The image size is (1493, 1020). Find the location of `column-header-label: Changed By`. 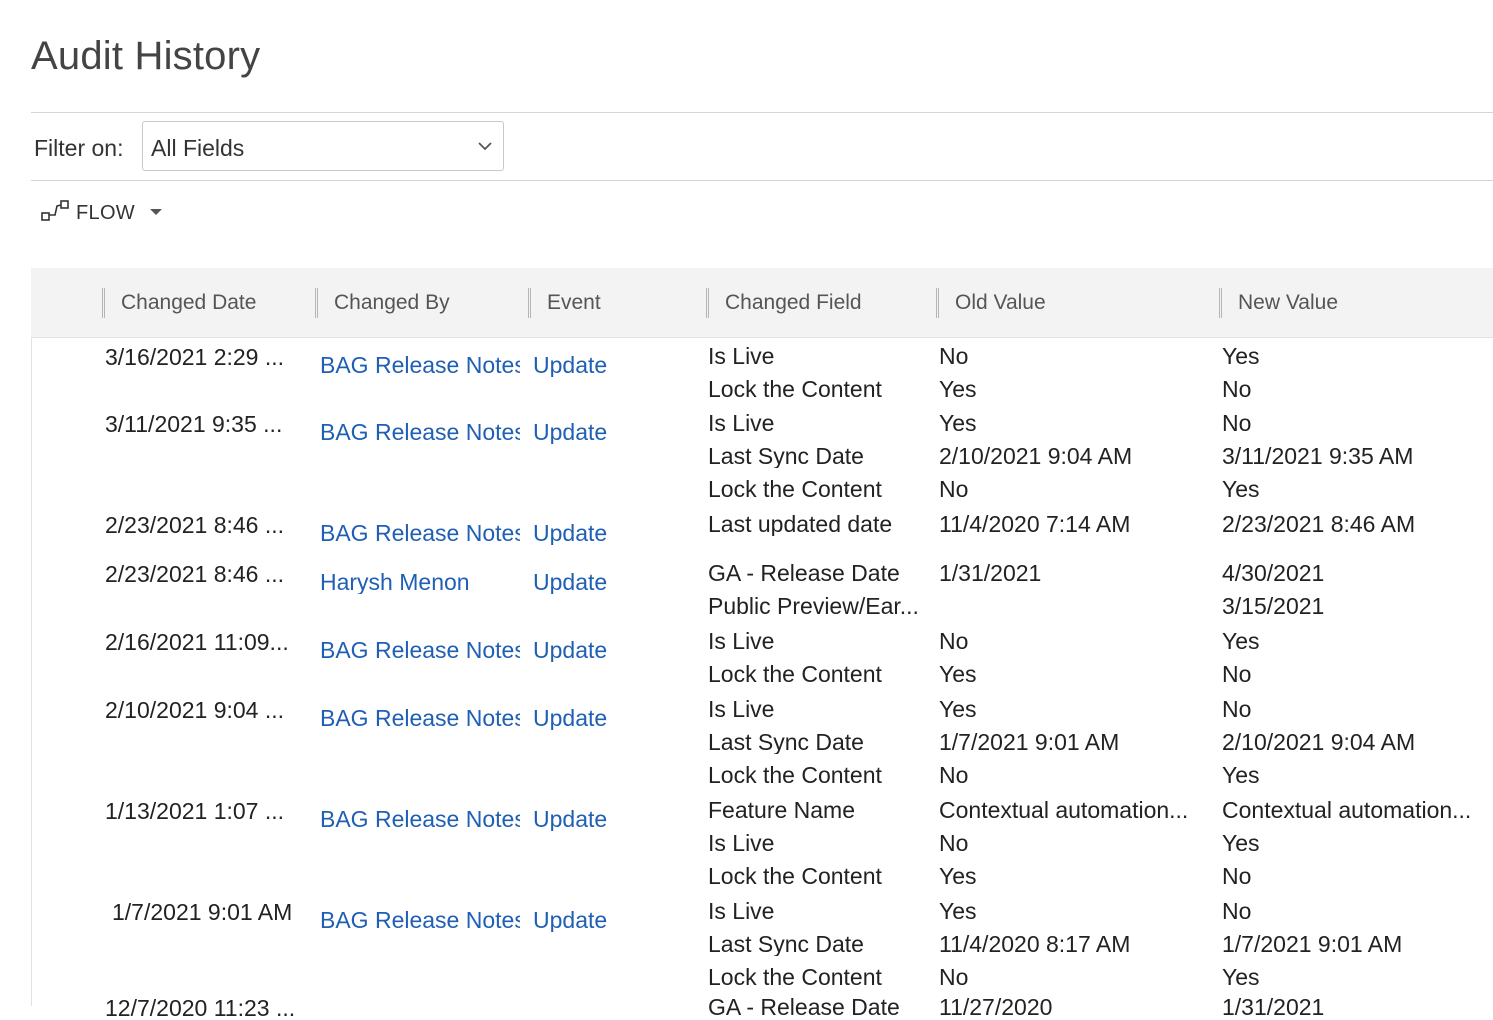

column-header-label: Changed By is located at coordinates (392, 302).